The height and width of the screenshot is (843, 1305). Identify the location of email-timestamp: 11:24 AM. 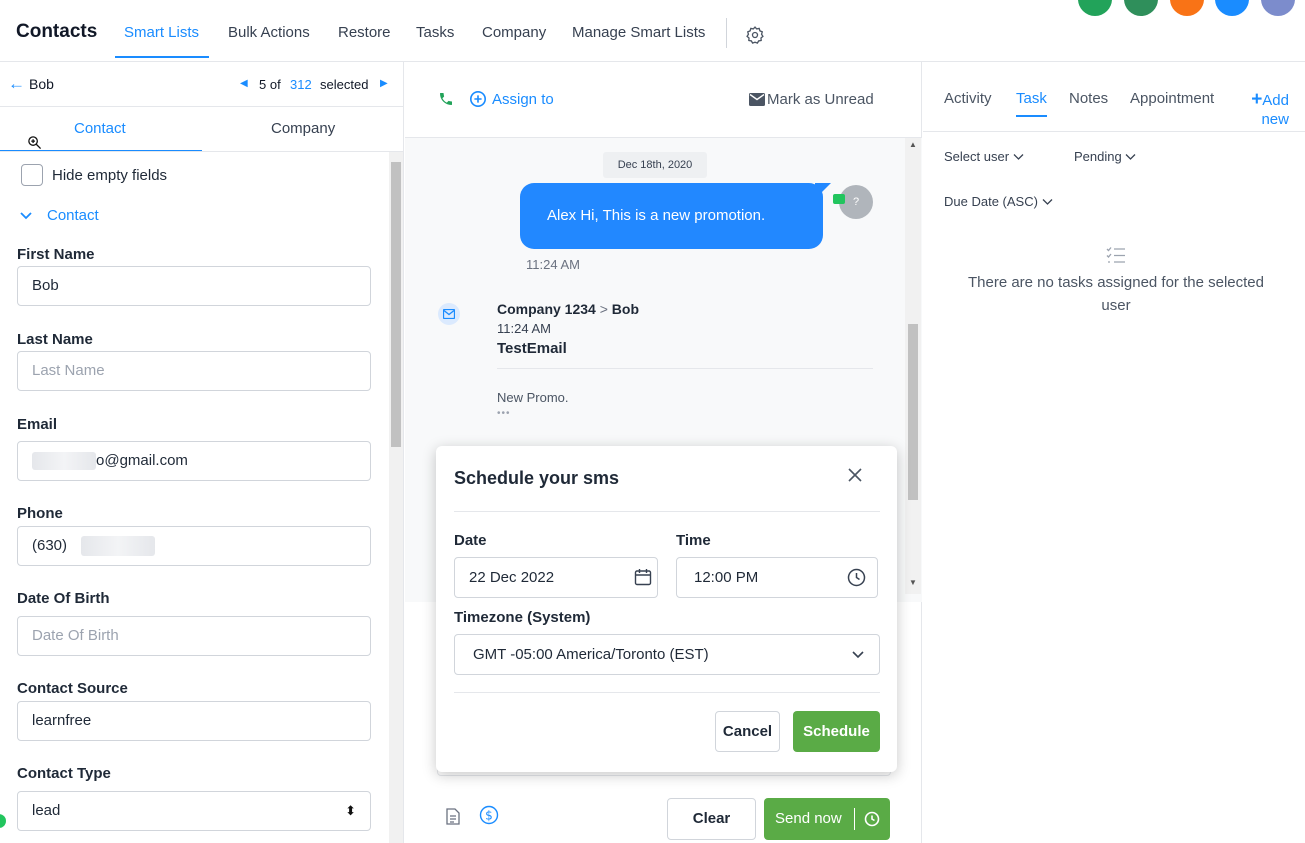
(524, 328).